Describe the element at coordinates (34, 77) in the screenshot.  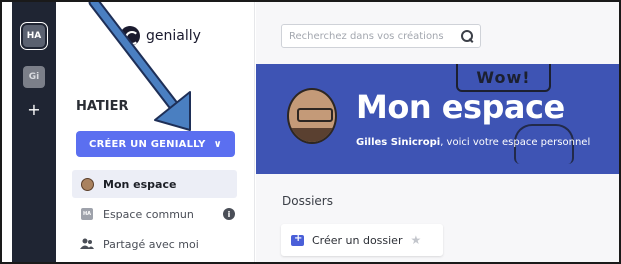
I see `workspace-button-gi: Gi` at that location.